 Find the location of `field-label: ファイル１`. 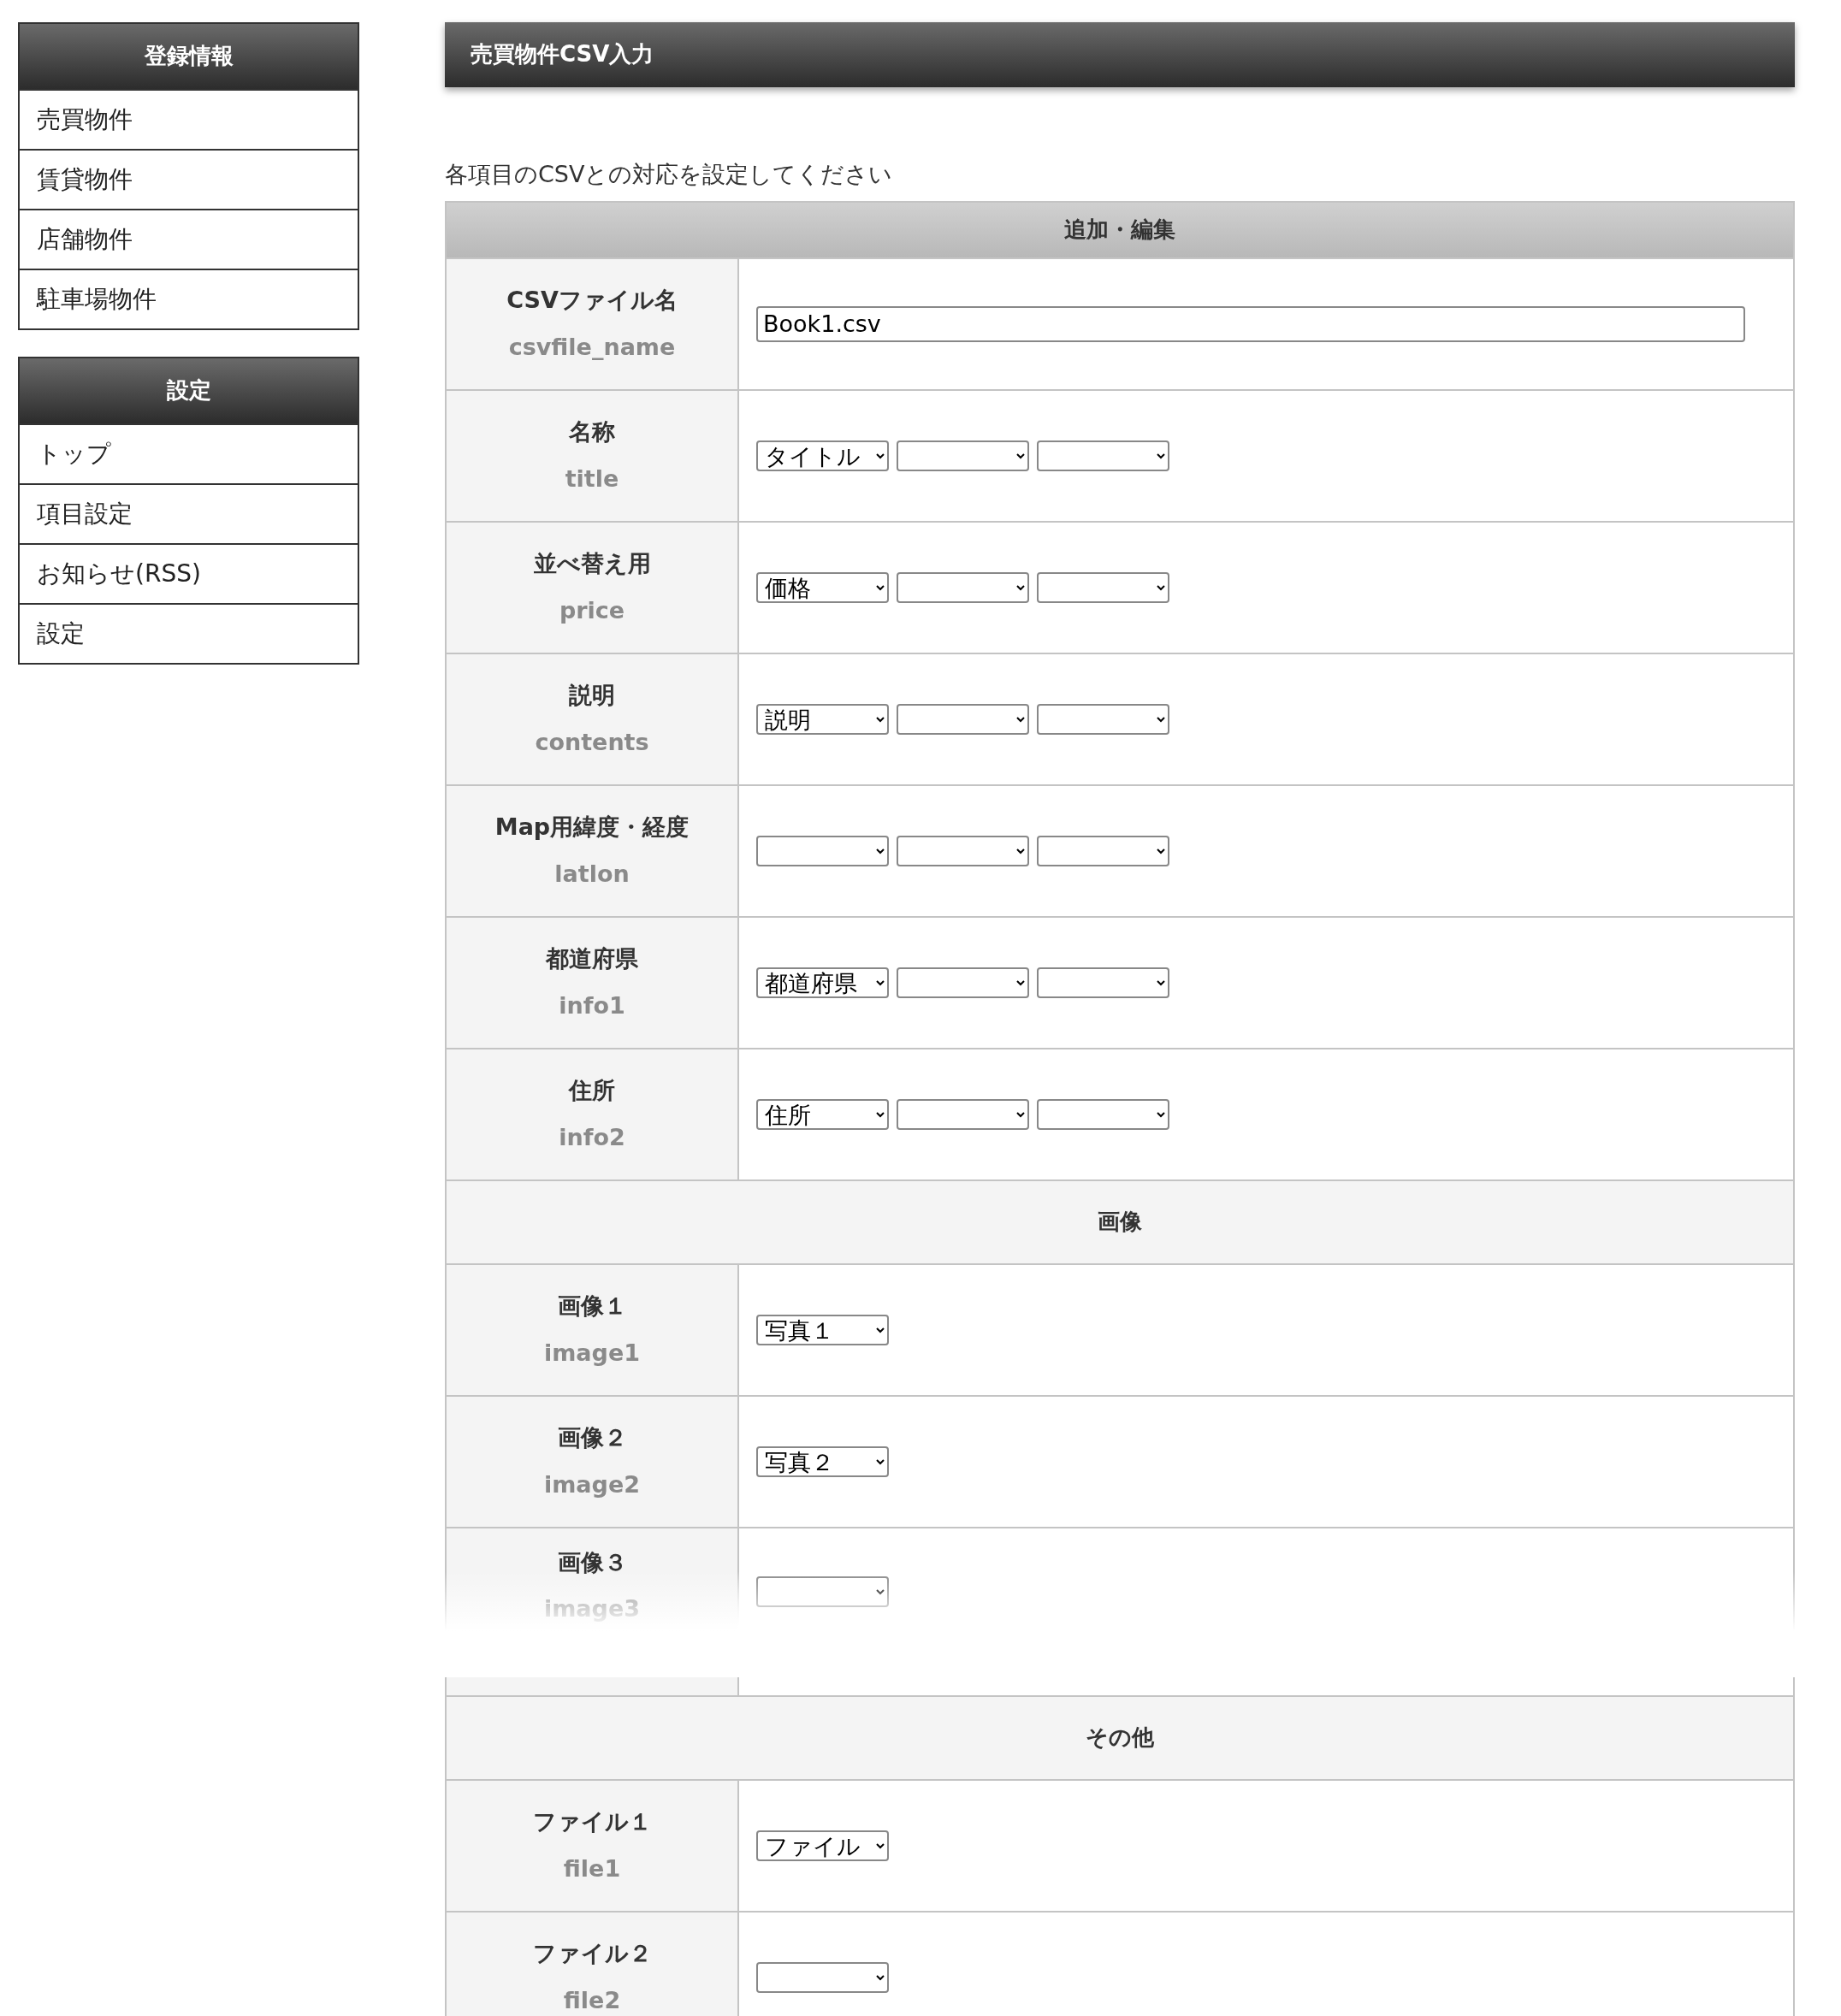

field-label: ファイル１ is located at coordinates (592, 1821).